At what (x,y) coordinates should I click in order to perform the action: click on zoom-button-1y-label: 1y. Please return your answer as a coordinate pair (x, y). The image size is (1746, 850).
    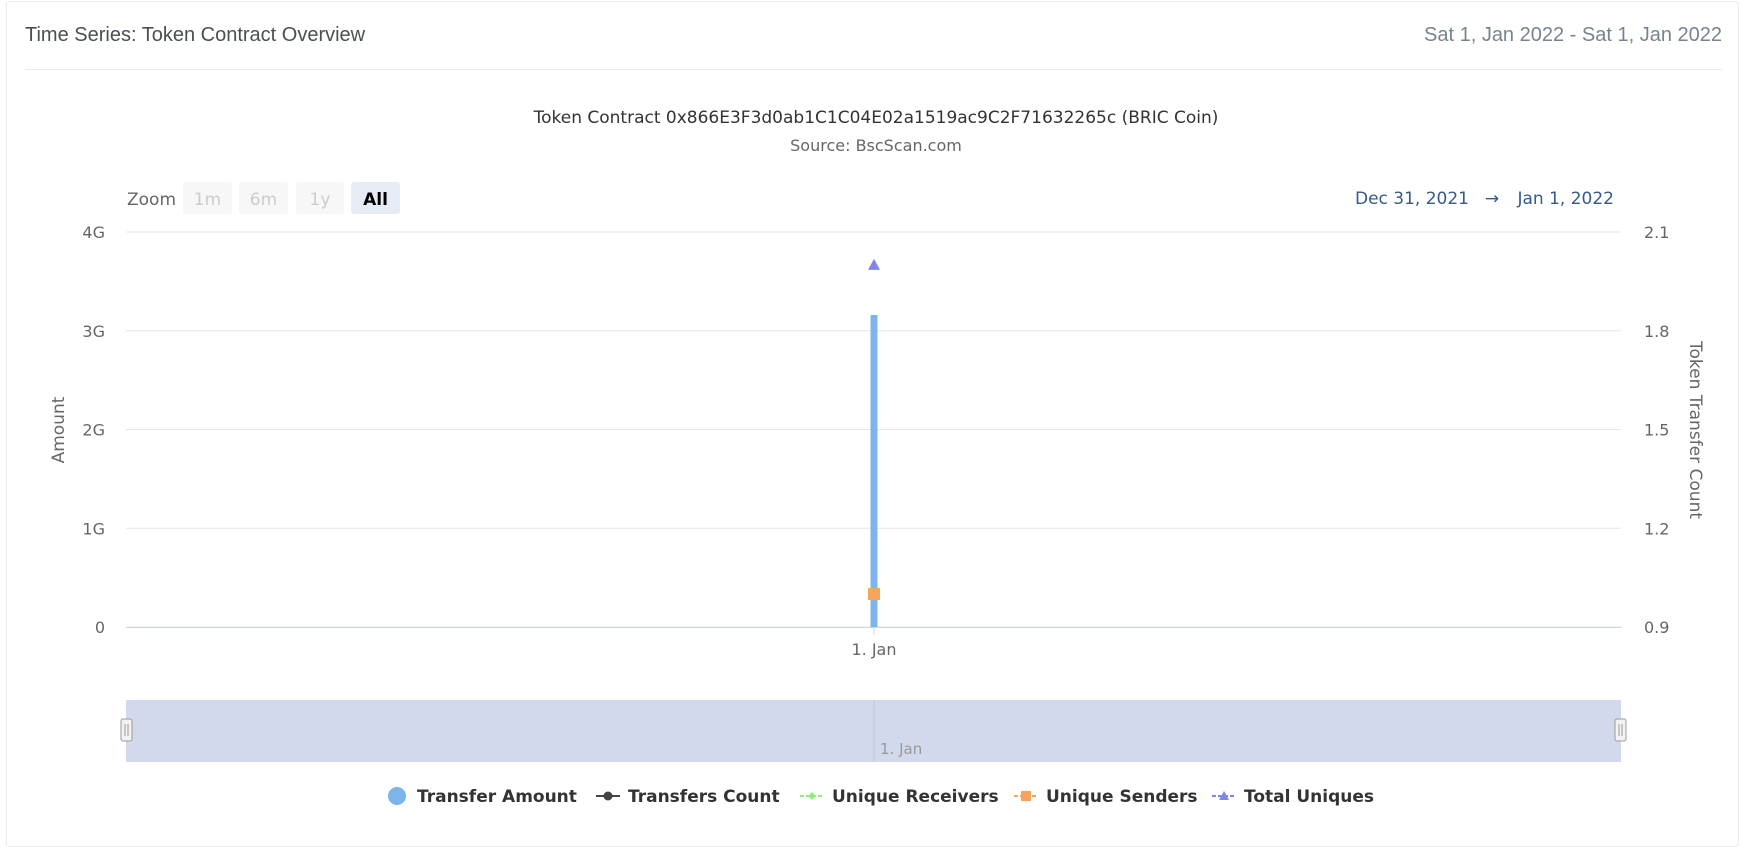
    Looking at the image, I should click on (320, 200).